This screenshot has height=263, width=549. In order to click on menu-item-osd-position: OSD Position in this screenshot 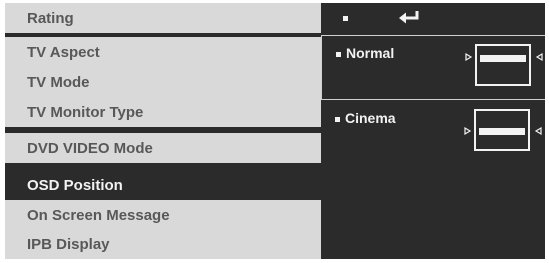, I will do `click(163, 185)`.